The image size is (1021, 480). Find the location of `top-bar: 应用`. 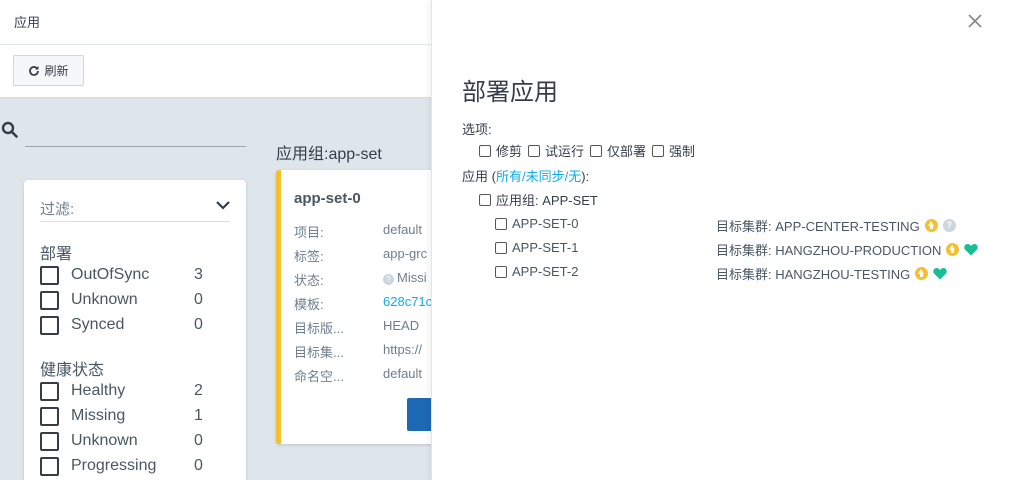

top-bar: 应用 is located at coordinates (215, 22).